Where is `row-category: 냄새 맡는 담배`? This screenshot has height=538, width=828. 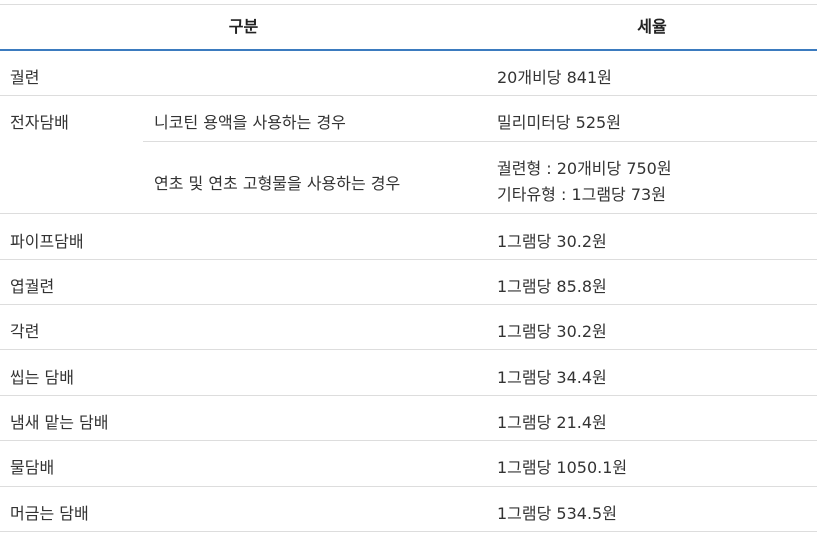
row-category: 냄새 맡는 담배 is located at coordinates (59, 422).